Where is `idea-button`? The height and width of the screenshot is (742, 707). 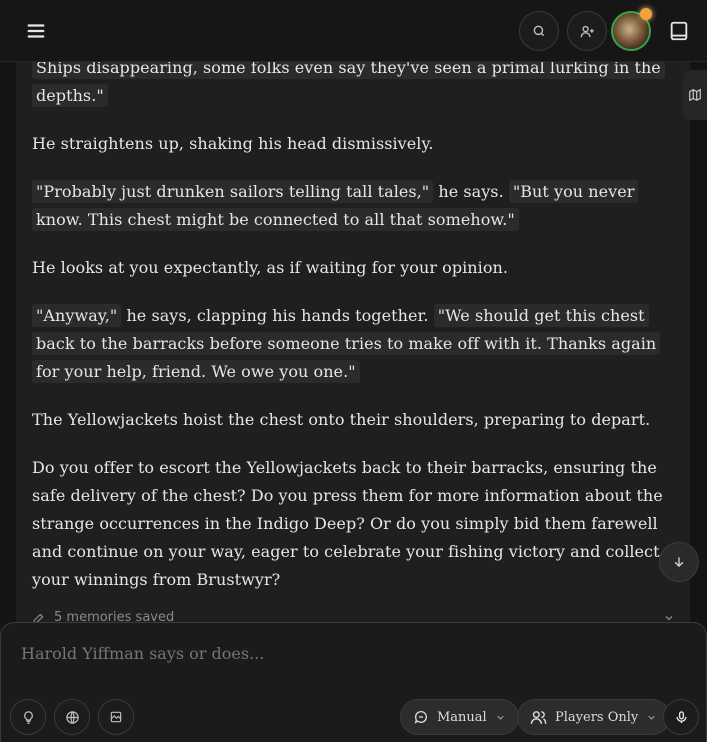
idea-button is located at coordinates (28, 717).